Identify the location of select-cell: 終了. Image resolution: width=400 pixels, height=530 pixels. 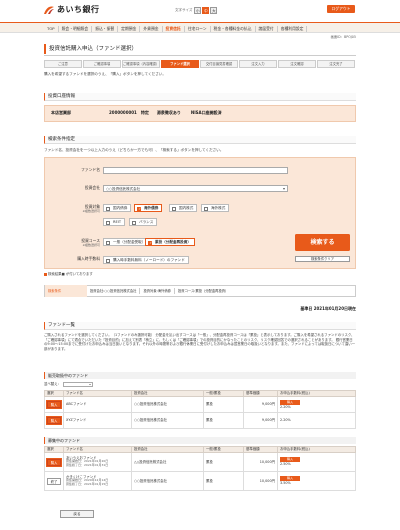
(54, 481).